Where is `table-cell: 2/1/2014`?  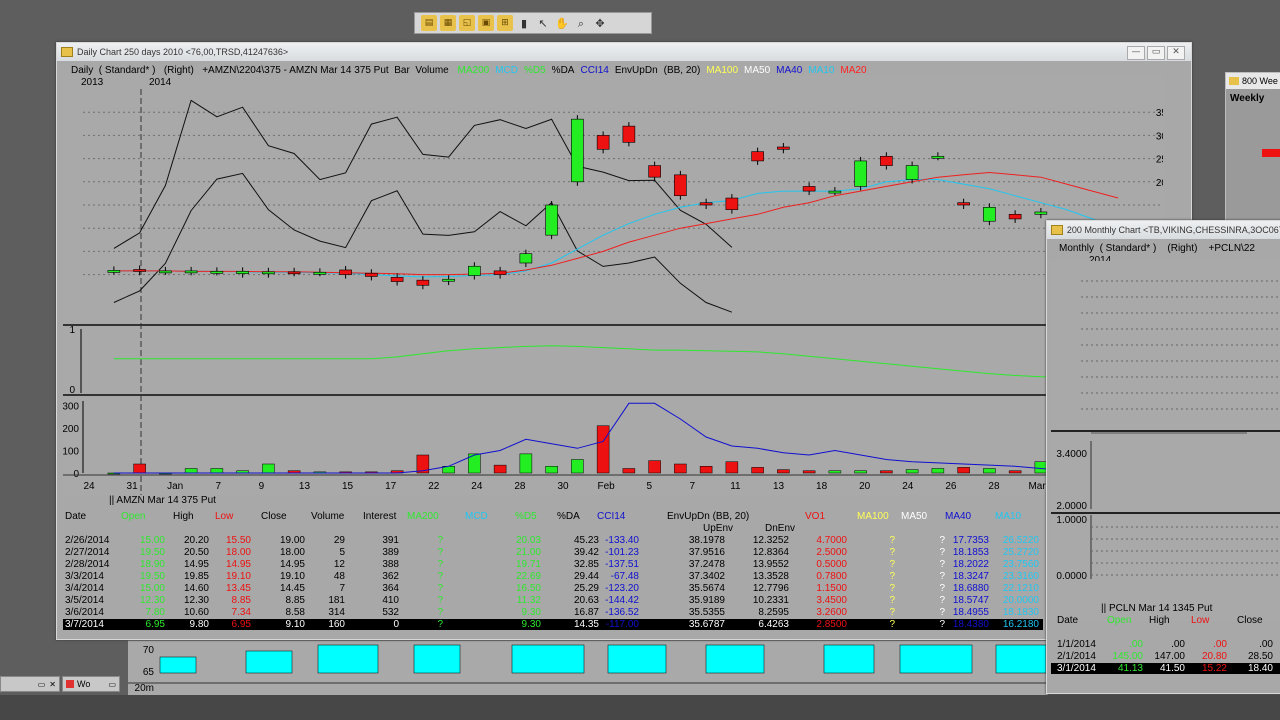 table-cell: 2/1/2014 is located at coordinates (1081, 656).